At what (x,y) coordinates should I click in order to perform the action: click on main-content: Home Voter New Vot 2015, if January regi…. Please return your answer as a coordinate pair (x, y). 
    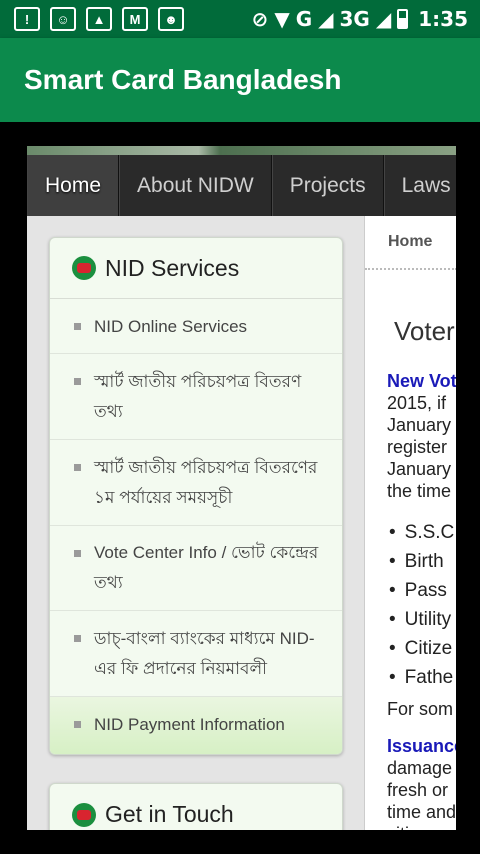
    Looking at the image, I should click on (410, 523).